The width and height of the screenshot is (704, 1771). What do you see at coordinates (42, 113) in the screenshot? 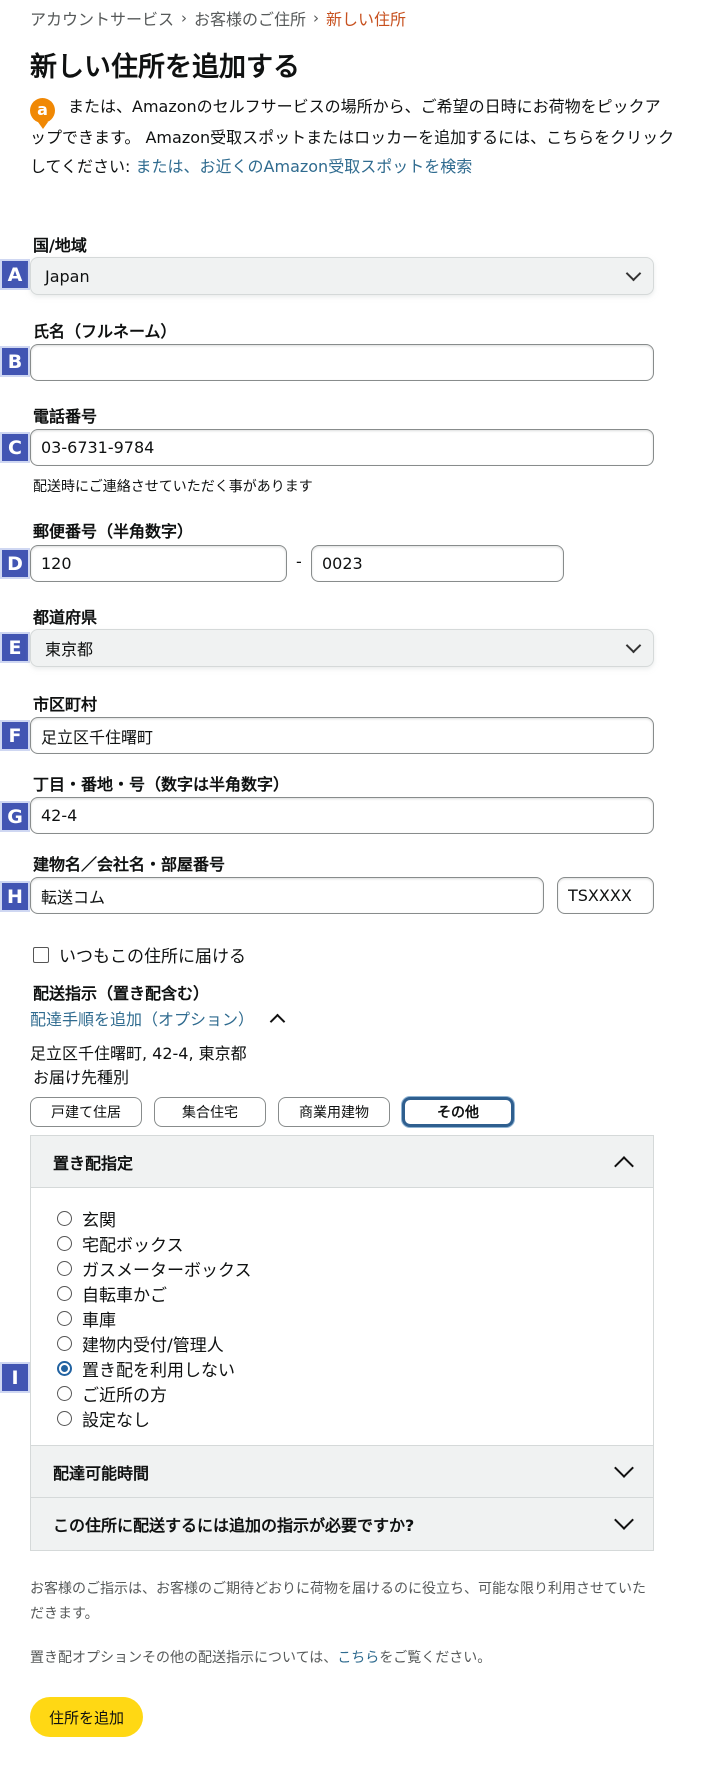
I see `amazon-a-icon: a` at bounding box center [42, 113].